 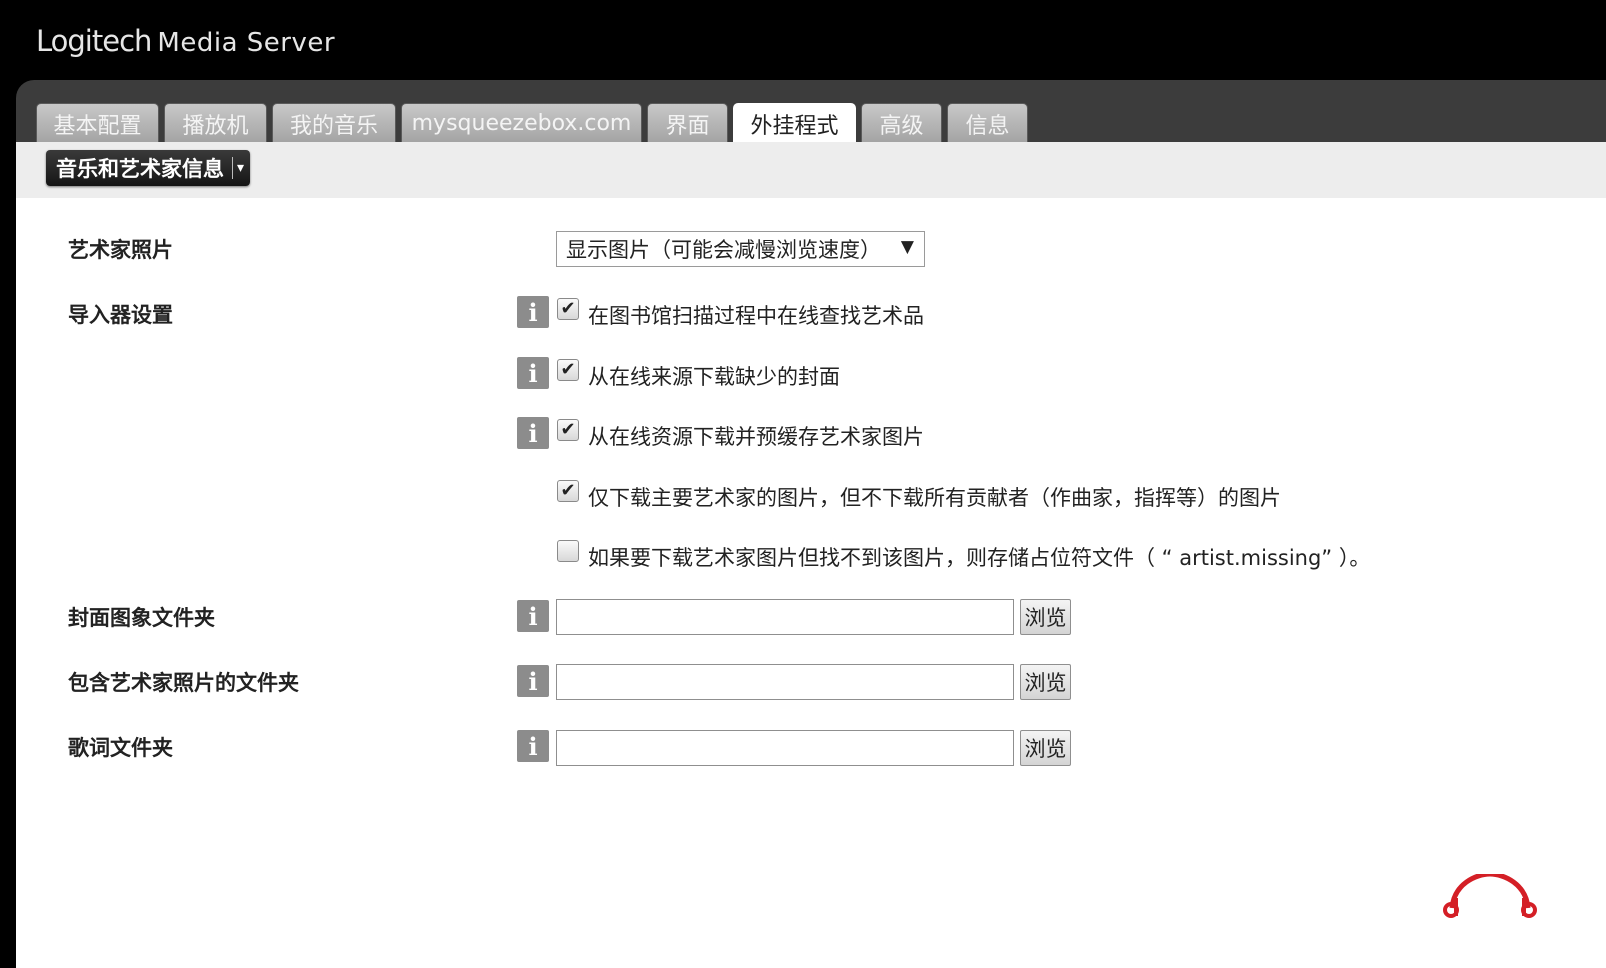 I want to click on lookup-artwork-checkbox: ✔, so click(x=568, y=309).